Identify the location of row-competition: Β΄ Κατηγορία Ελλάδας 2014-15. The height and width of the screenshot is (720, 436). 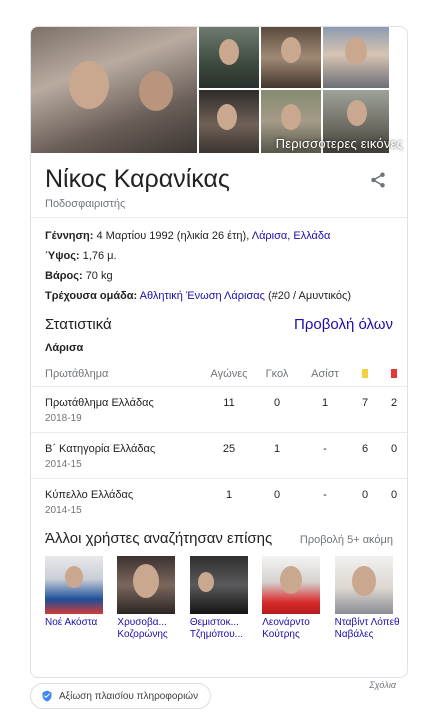
(117, 455).